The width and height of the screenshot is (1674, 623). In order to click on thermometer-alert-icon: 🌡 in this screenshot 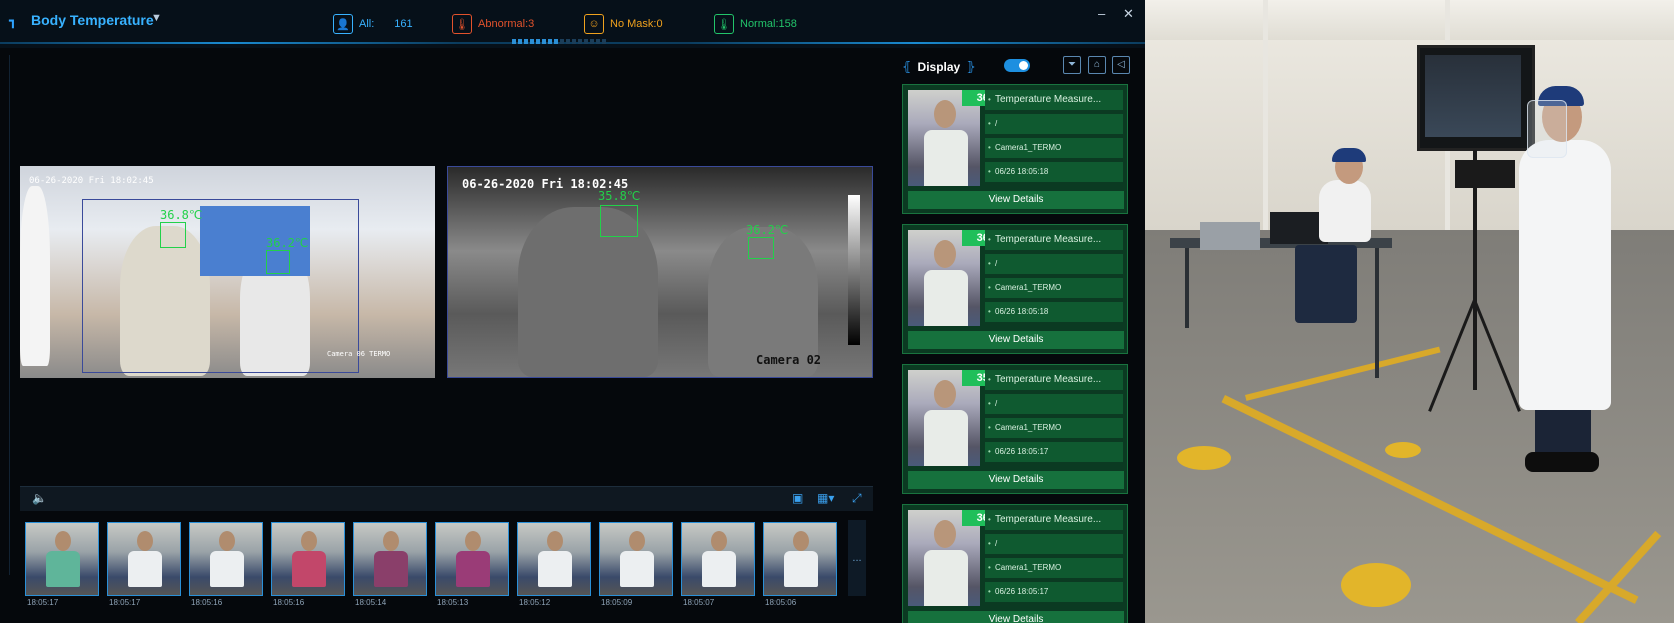, I will do `click(462, 24)`.